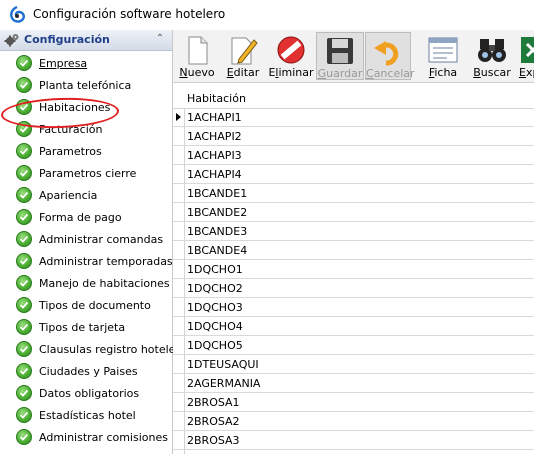  What do you see at coordinates (390, 73) in the screenshot?
I see `cancelar-label: Cancelar` at bounding box center [390, 73].